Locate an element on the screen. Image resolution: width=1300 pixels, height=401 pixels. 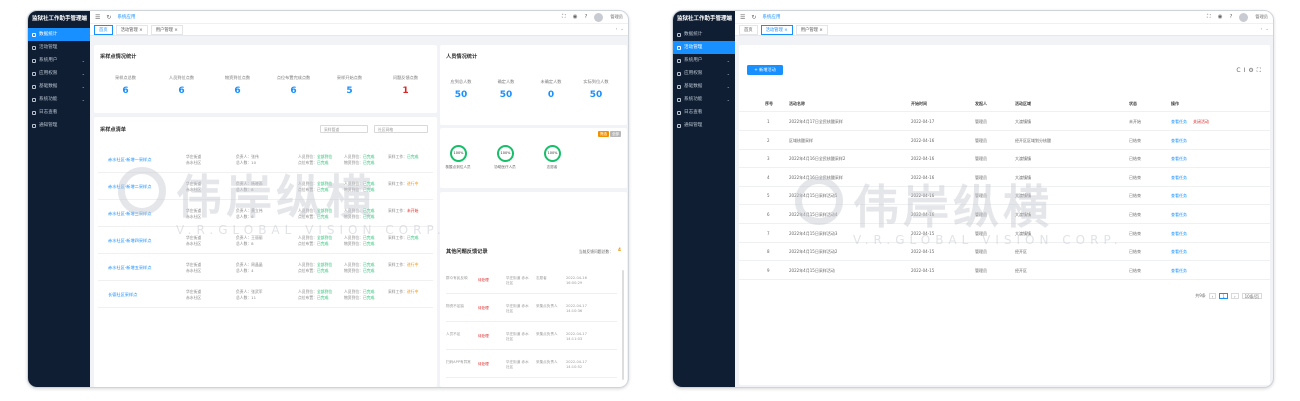
sample-leader: 负责人：张伟 总人数：10 is located at coordinates (247, 160).